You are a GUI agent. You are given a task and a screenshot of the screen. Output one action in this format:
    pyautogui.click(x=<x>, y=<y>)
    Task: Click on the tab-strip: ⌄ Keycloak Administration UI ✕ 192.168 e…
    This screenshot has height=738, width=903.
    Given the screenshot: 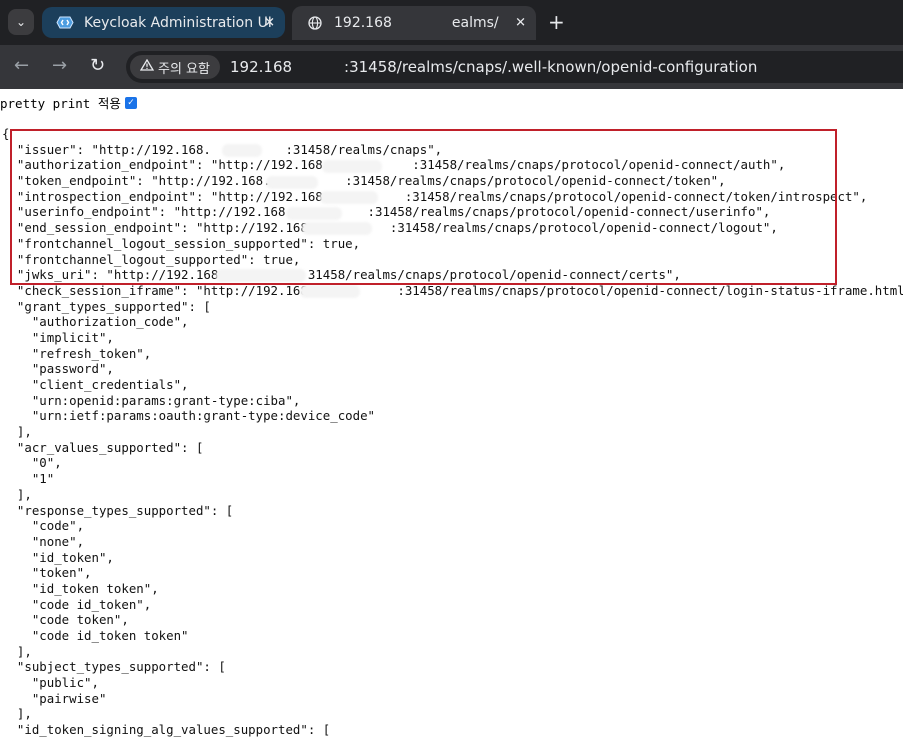 What is the action you would take?
    pyautogui.click(x=451, y=22)
    